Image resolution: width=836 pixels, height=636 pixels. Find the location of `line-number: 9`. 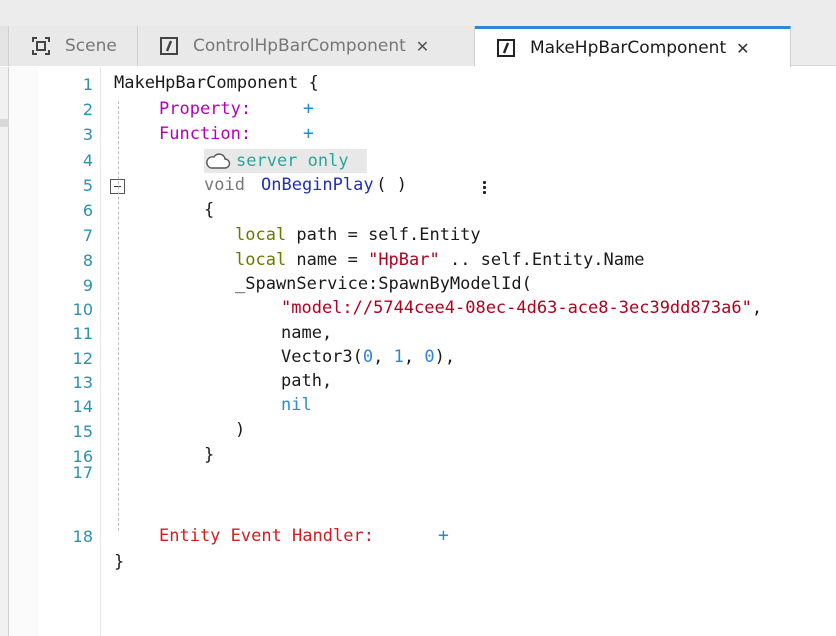

line-number: 9 is located at coordinates (87, 285).